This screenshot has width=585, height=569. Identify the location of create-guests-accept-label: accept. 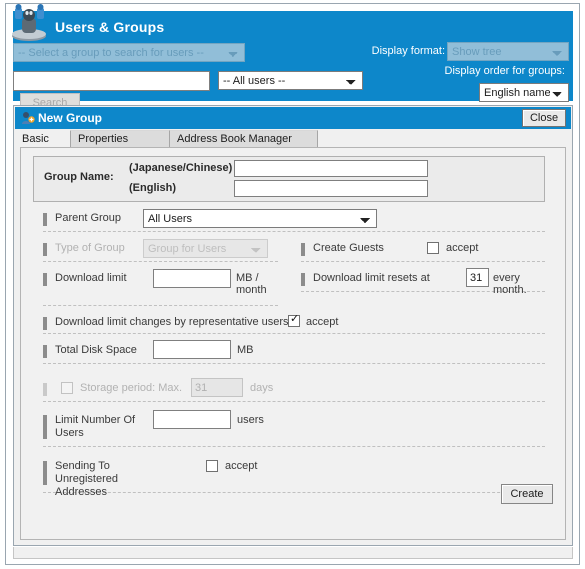
(462, 248).